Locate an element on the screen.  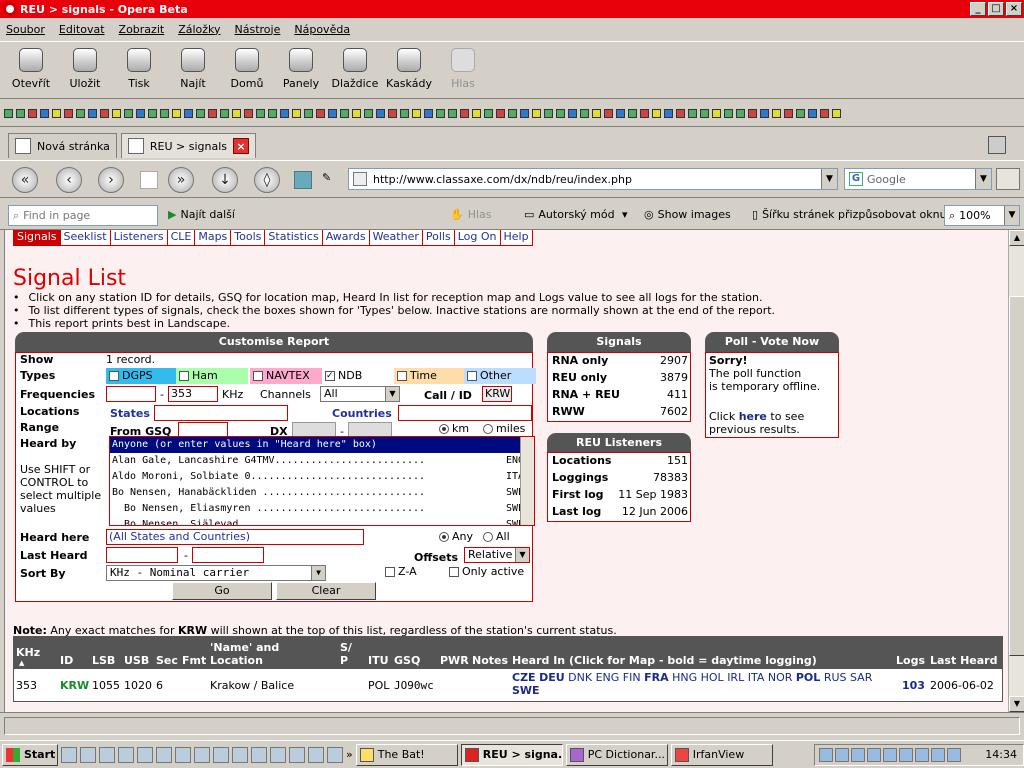
col-logs: Logs is located at coordinates (910, 660).